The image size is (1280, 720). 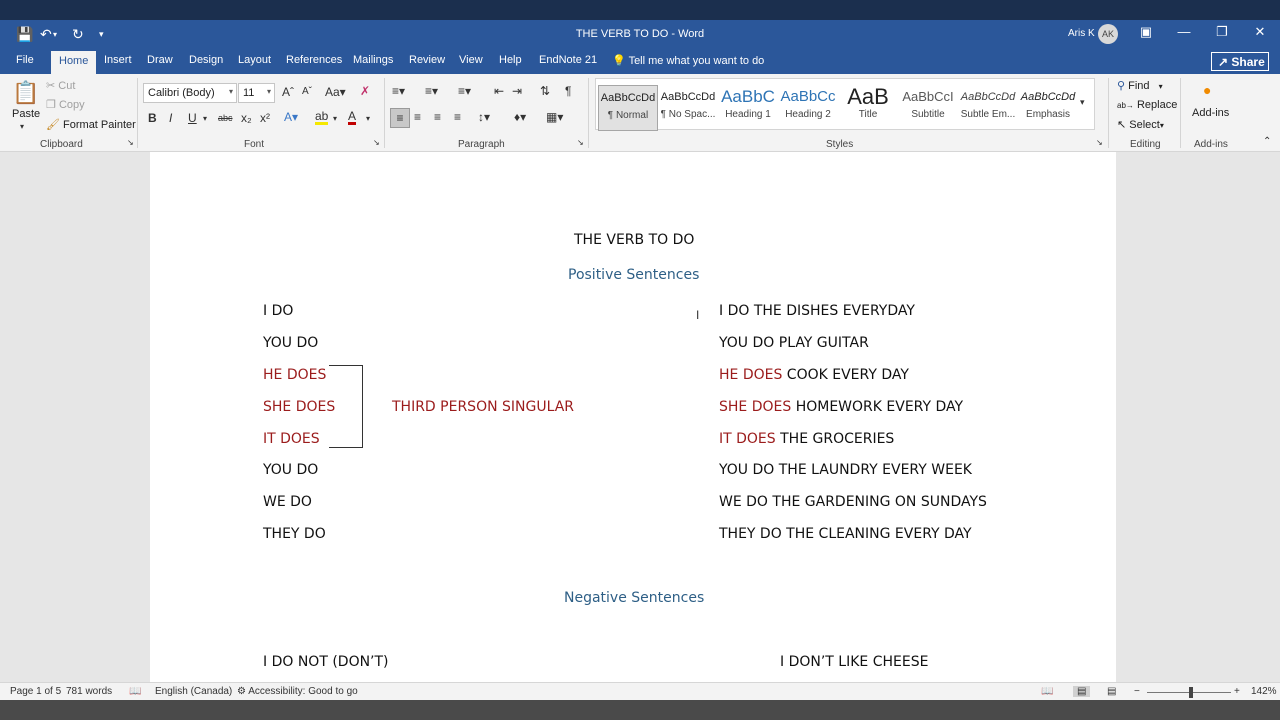 I want to click on style-heading-1: AaBbC Heading 1, so click(x=748, y=108).